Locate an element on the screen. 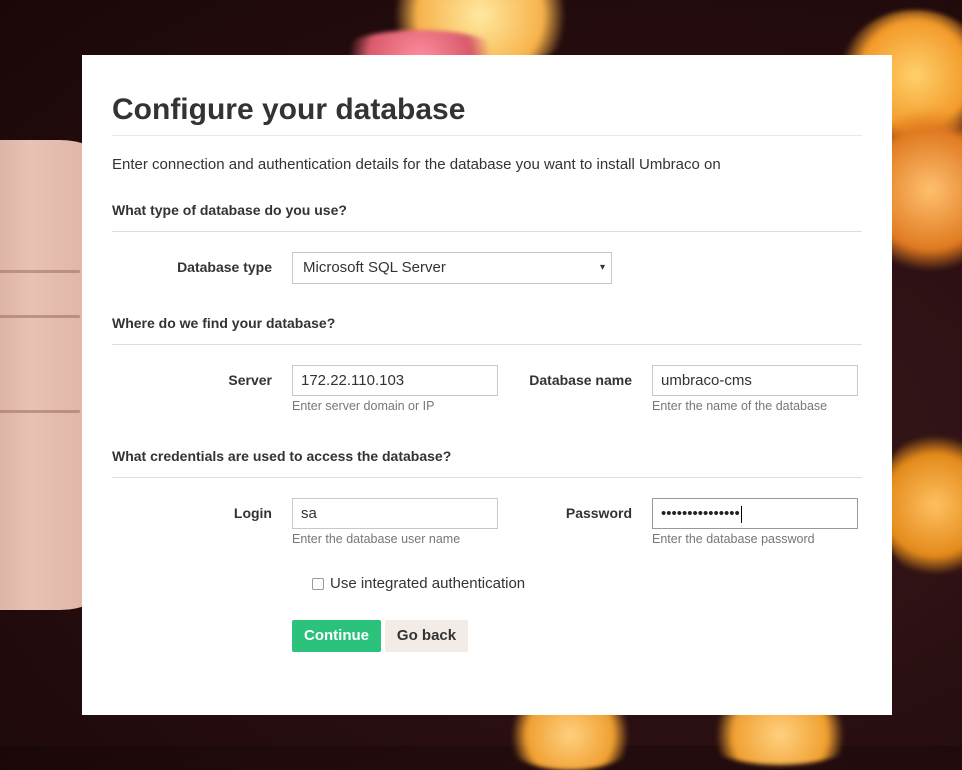 This screenshot has height=770, width=962. database-name-help: Enter the name of the database is located at coordinates (740, 406).